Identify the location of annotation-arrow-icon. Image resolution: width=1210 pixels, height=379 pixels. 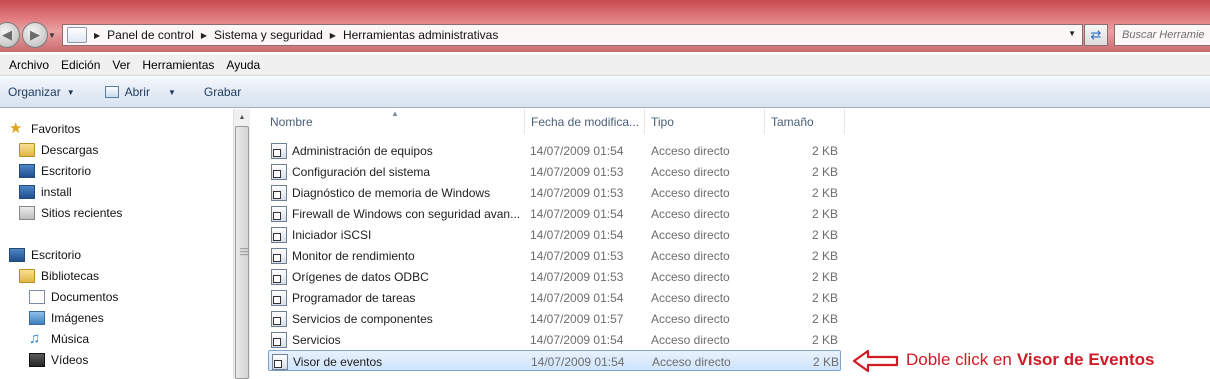
(875, 361).